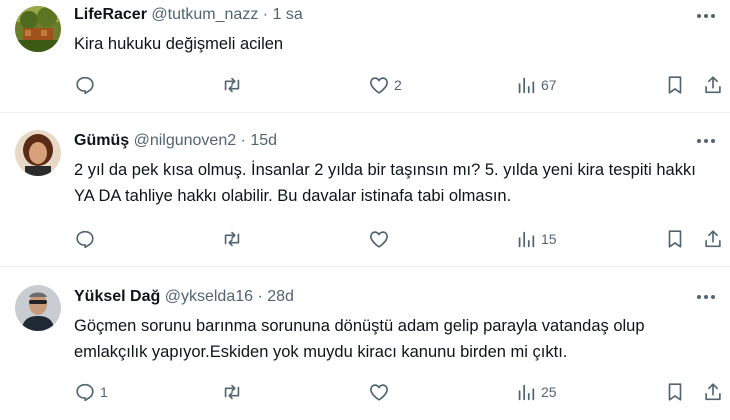 Image resolution: width=730 pixels, height=420 pixels. I want to click on like-count: 2, so click(398, 85).